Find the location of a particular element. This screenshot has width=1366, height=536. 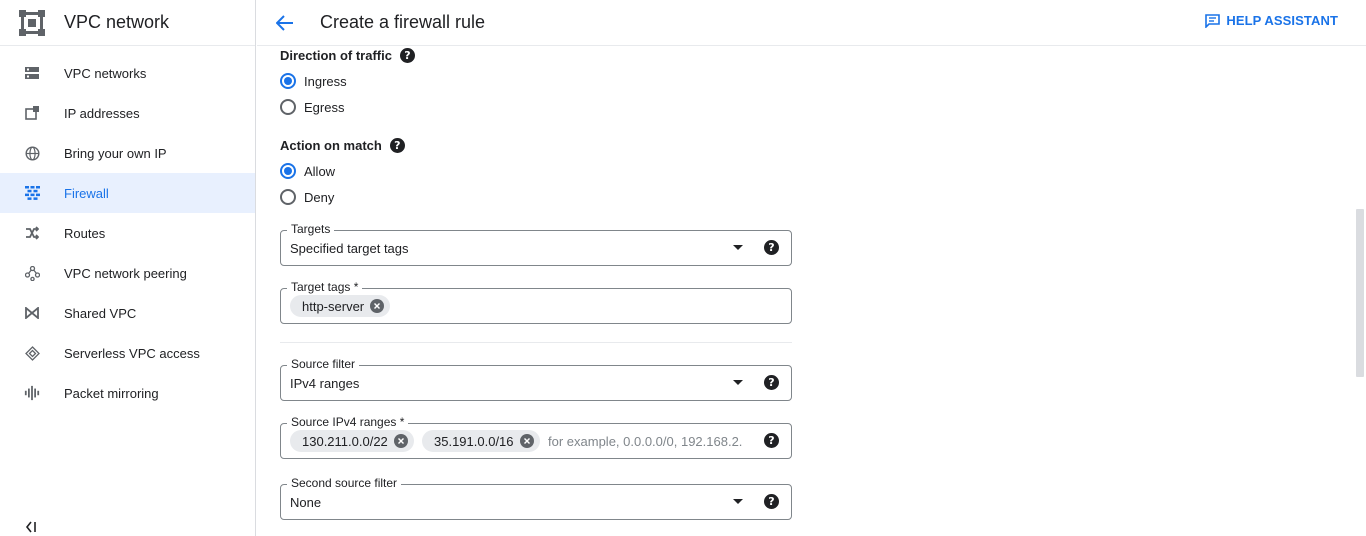

ip-range-chip: 35.191.0.0/16 is located at coordinates (481, 441).